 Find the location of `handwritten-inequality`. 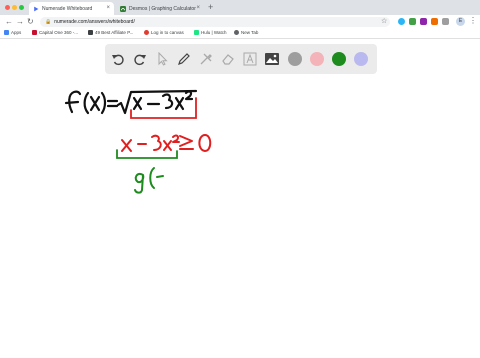

handwritten-inequality is located at coordinates (166, 143).